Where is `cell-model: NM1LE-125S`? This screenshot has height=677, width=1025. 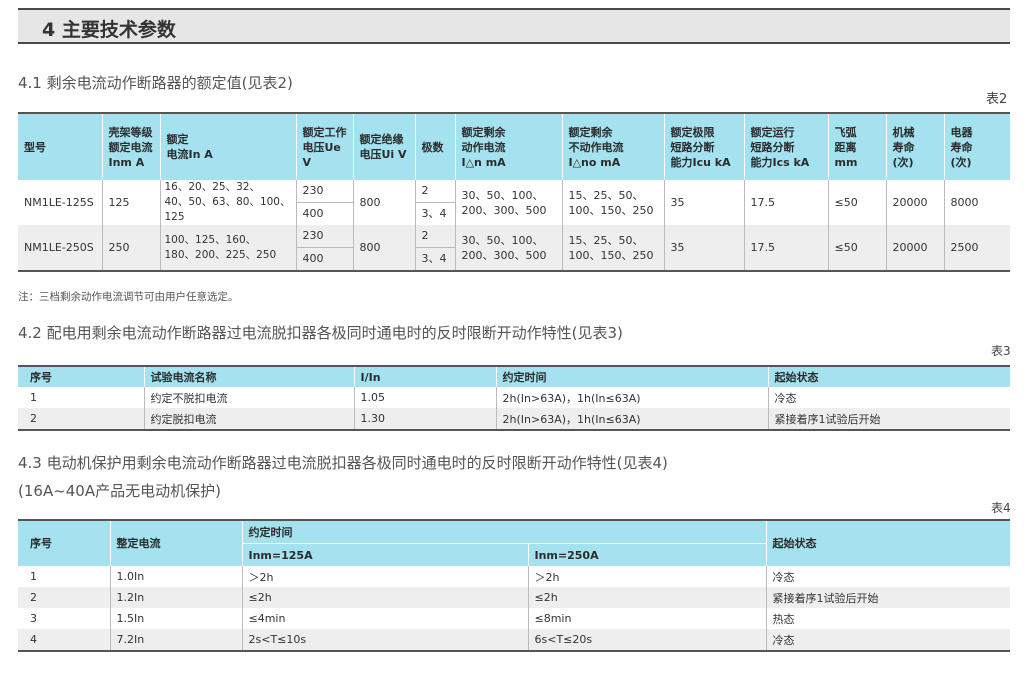
cell-model: NM1LE-125S is located at coordinates (60, 202).